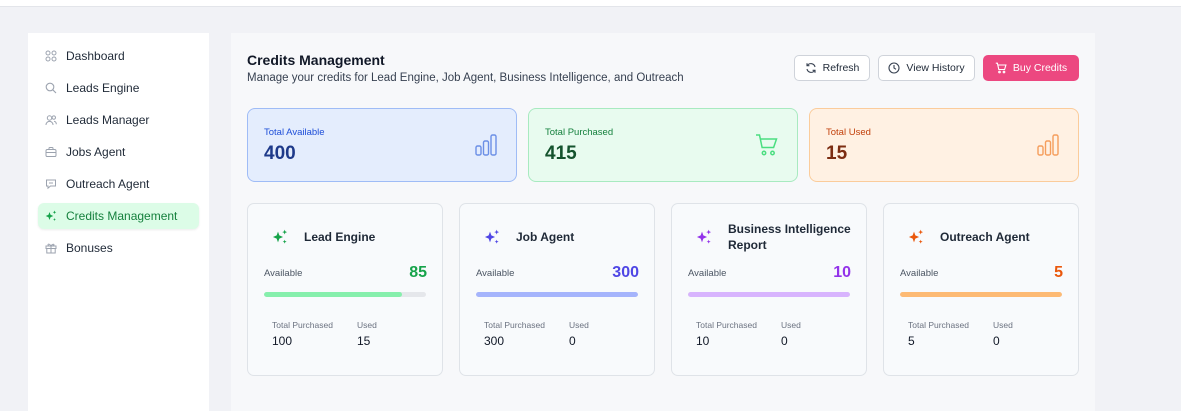 This screenshot has width=1181, height=411. Describe the element at coordinates (294, 132) in the screenshot. I see `total-available-label: Total Available` at that location.